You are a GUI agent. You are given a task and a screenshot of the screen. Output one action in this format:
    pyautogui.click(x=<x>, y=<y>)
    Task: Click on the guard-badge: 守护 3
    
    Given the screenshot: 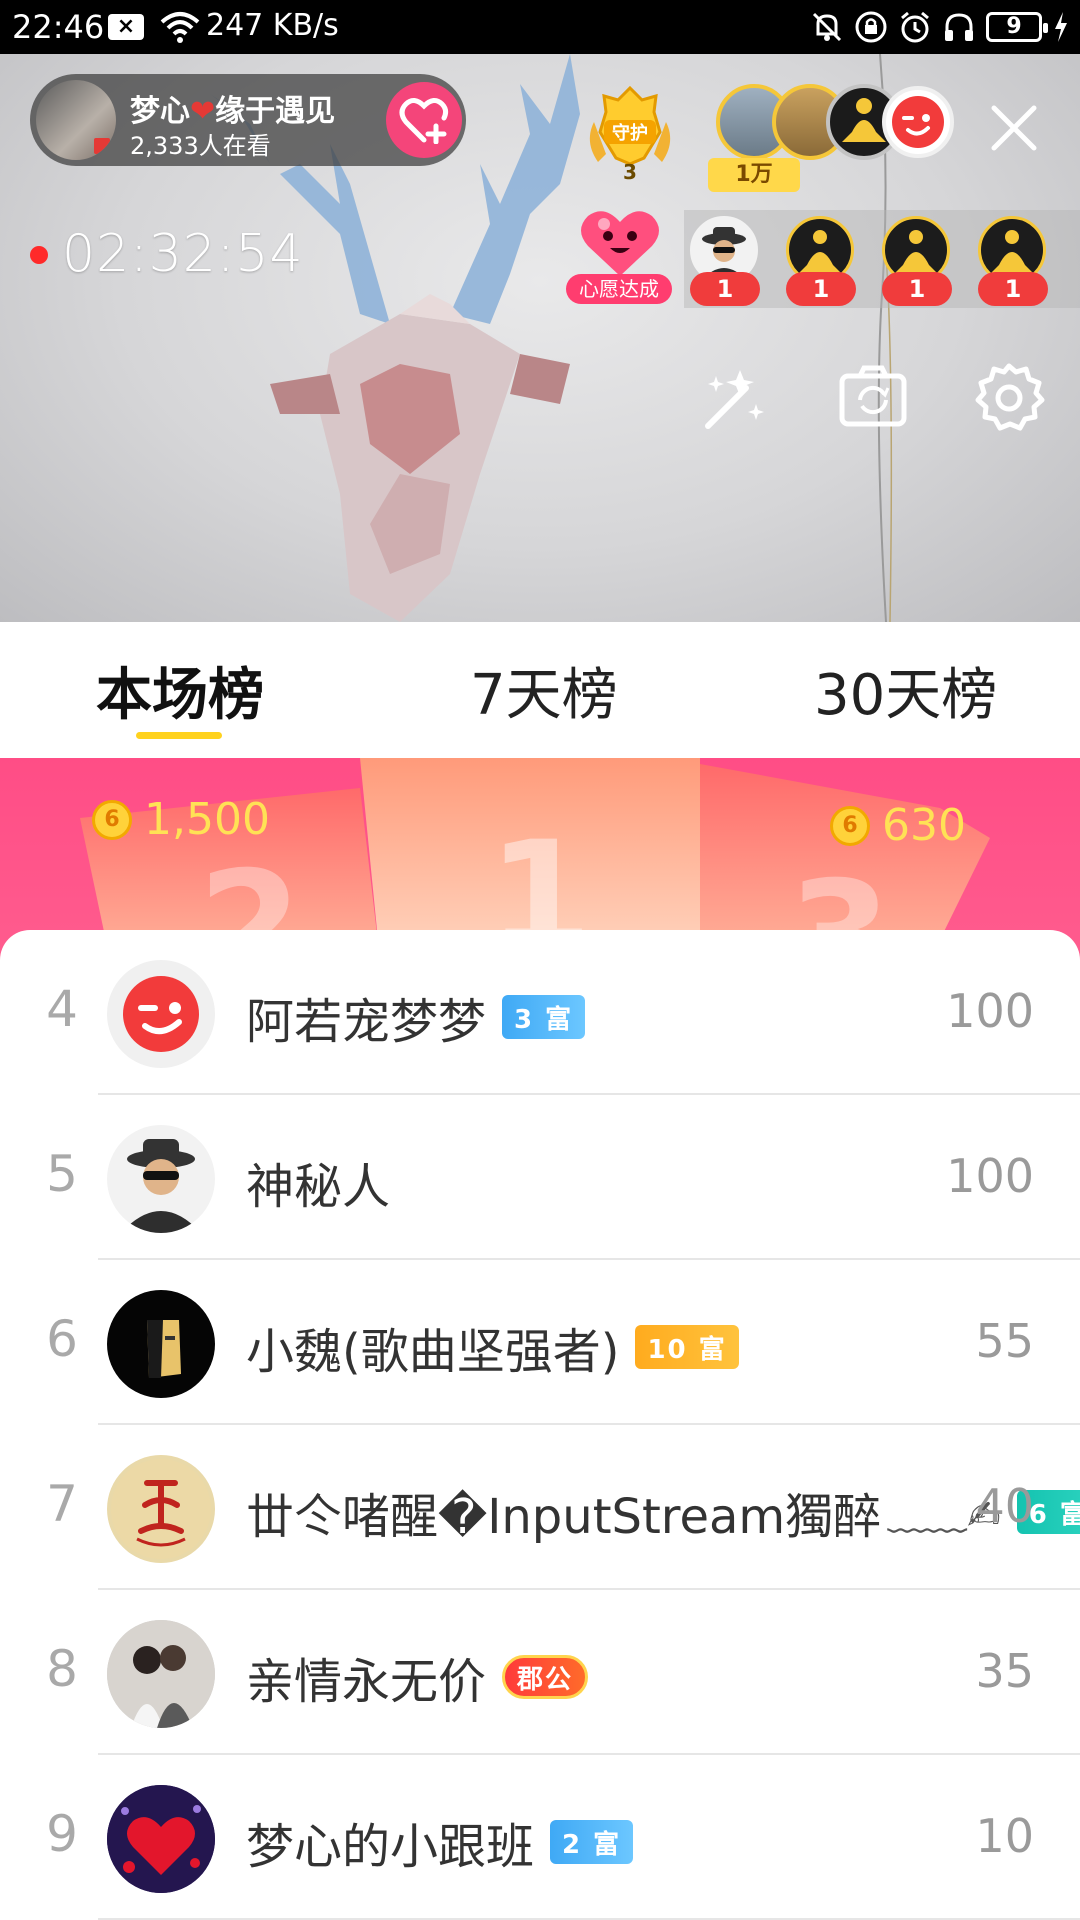 What is the action you would take?
    pyautogui.click(x=630, y=137)
    